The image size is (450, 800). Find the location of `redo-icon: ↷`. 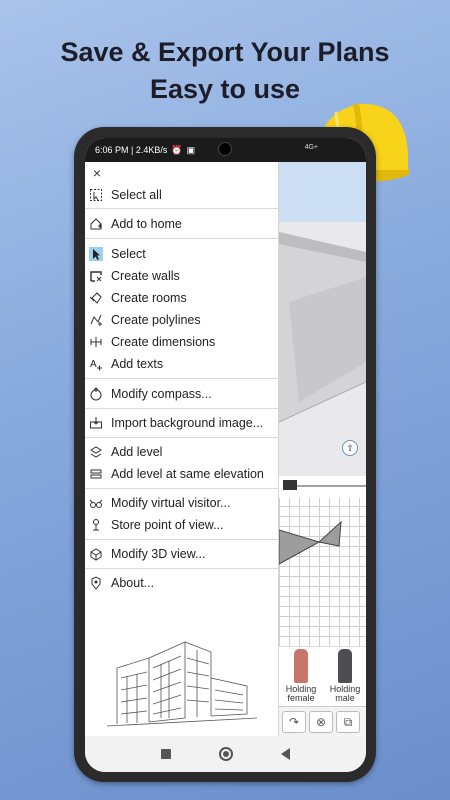

redo-icon: ↷ is located at coordinates (294, 722).